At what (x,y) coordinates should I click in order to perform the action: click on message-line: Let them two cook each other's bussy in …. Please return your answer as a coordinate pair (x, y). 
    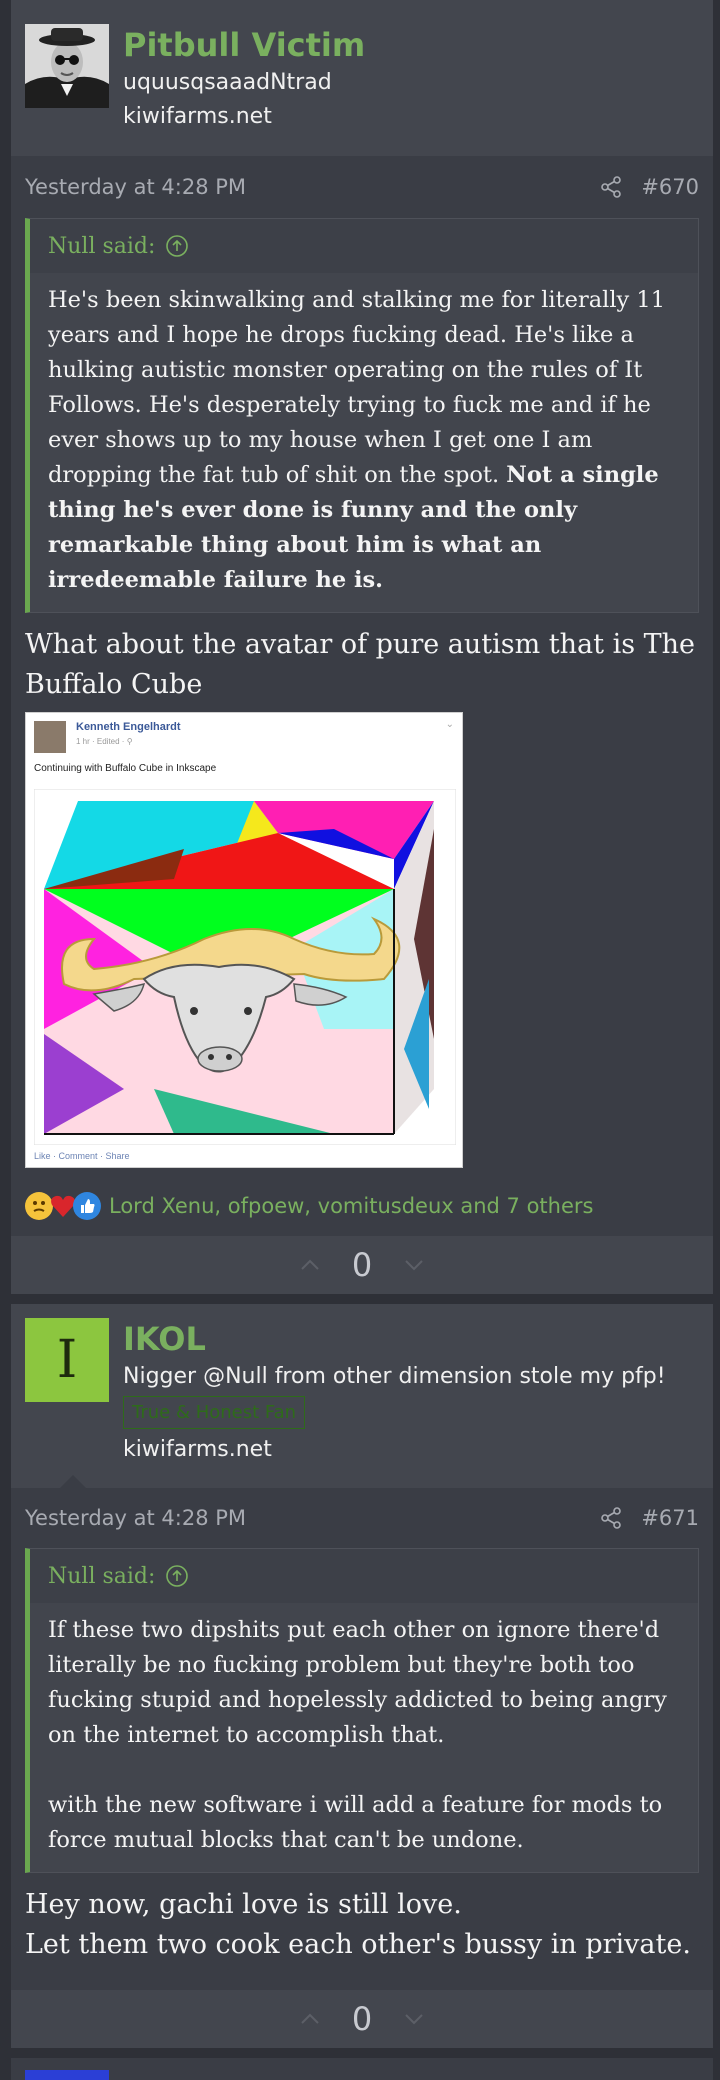
    Looking at the image, I should click on (358, 1944).